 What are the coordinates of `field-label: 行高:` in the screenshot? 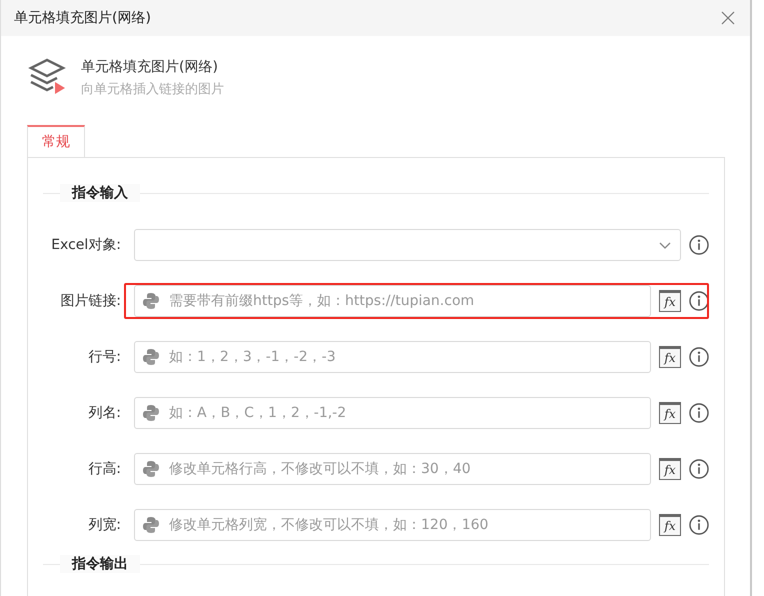 It's located at (104, 469).